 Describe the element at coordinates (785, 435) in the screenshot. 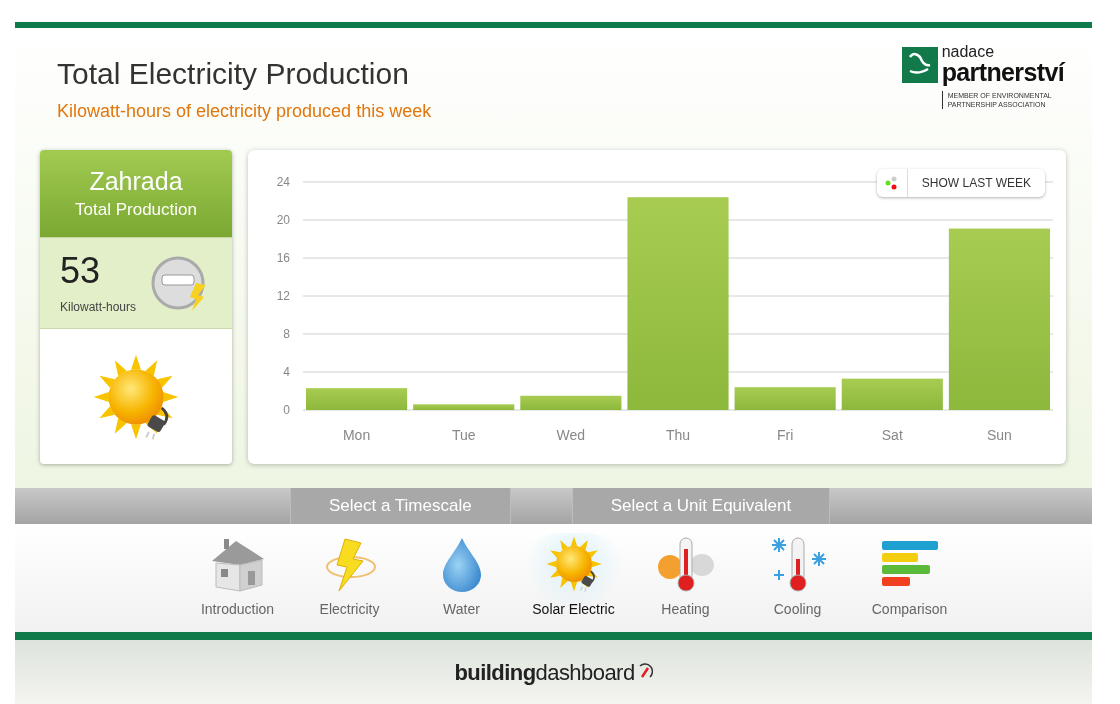

I see `x-axis-label: Fri` at that location.